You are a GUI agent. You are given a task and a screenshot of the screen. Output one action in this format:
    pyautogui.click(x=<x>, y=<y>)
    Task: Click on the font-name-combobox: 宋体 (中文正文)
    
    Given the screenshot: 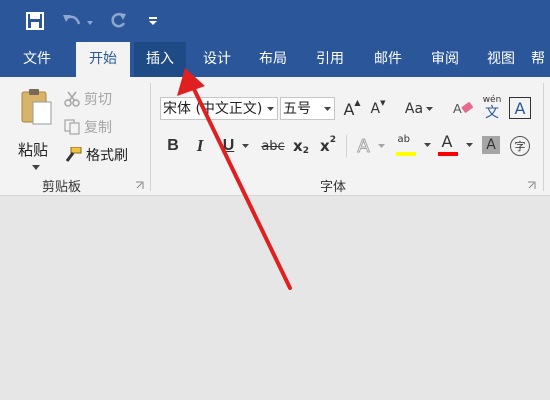 What is the action you would take?
    pyautogui.click(x=219, y=108)
    